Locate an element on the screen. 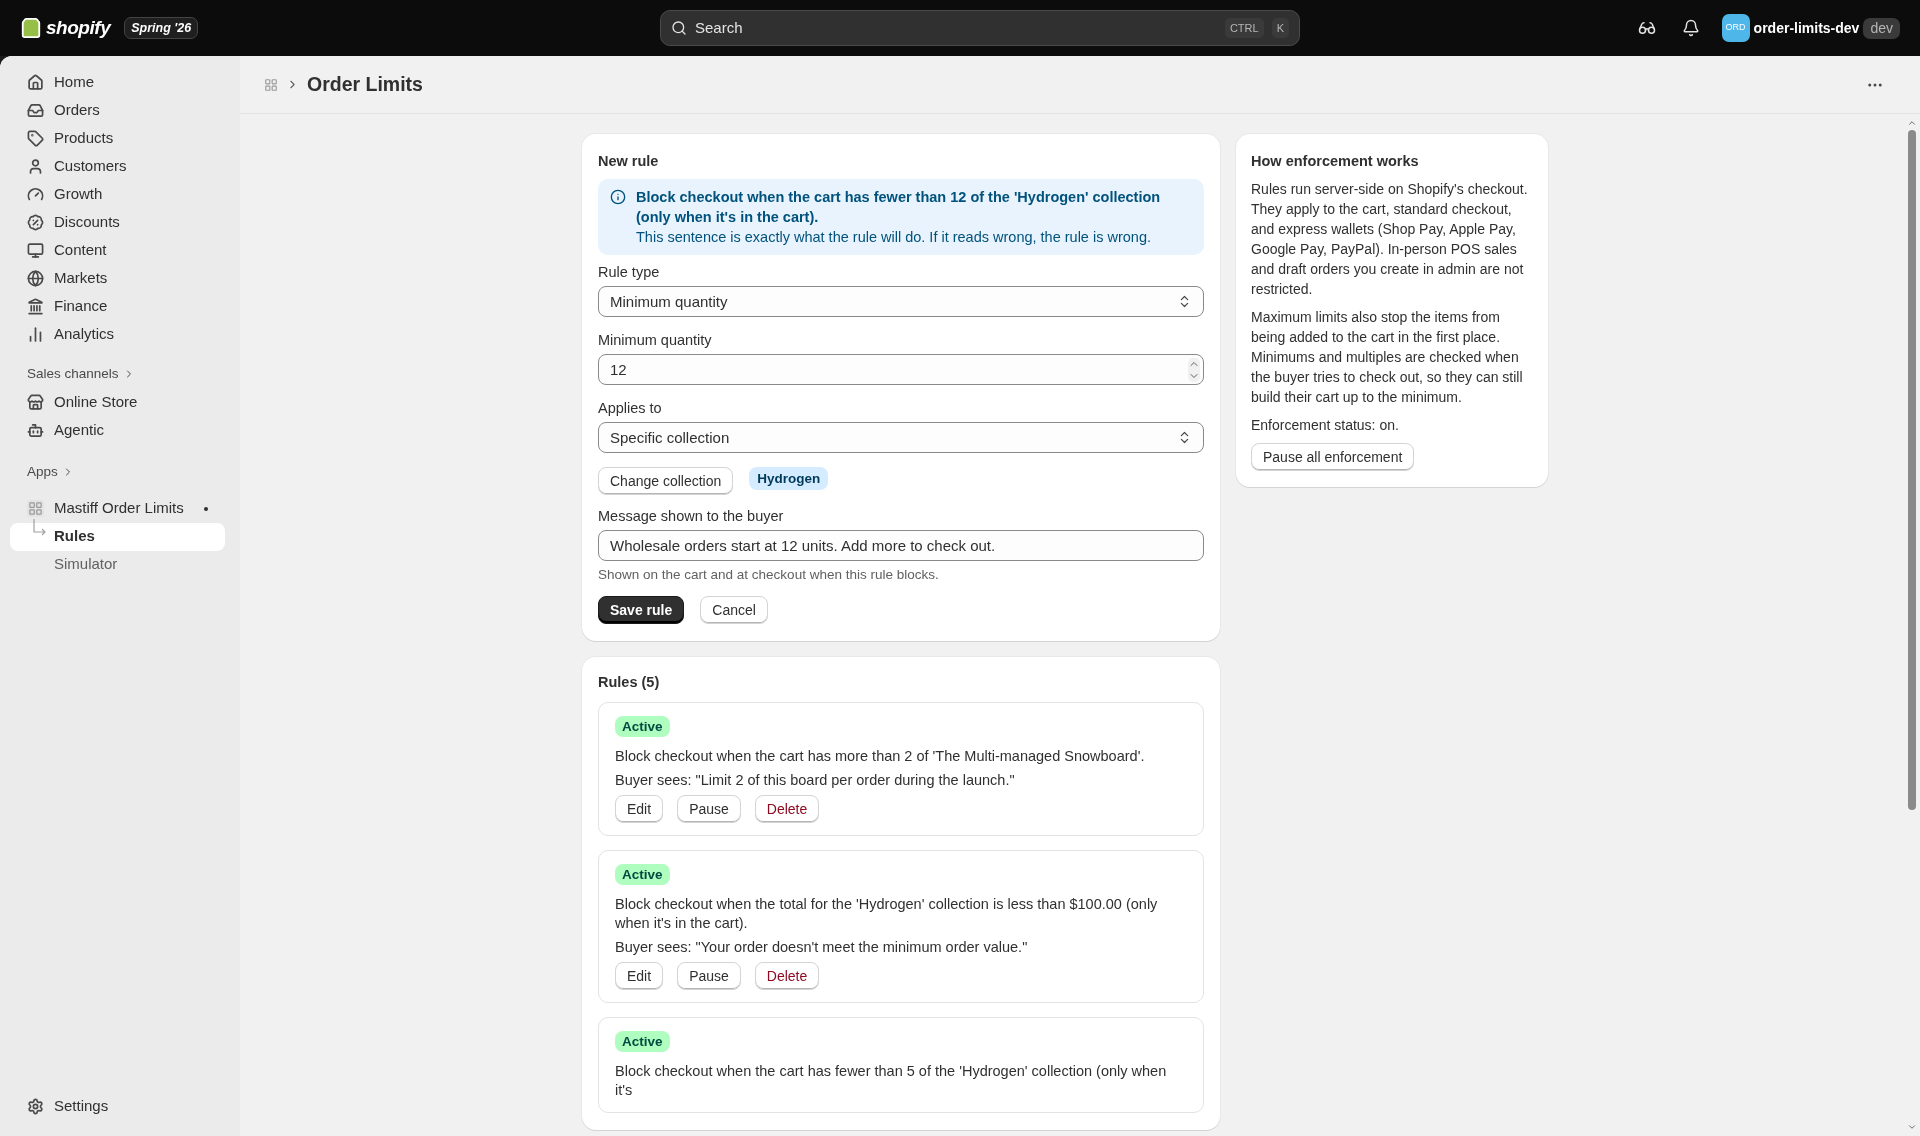 This screenshot has width=1920, height=1136. info-icon is located at coordinates (618, 197).